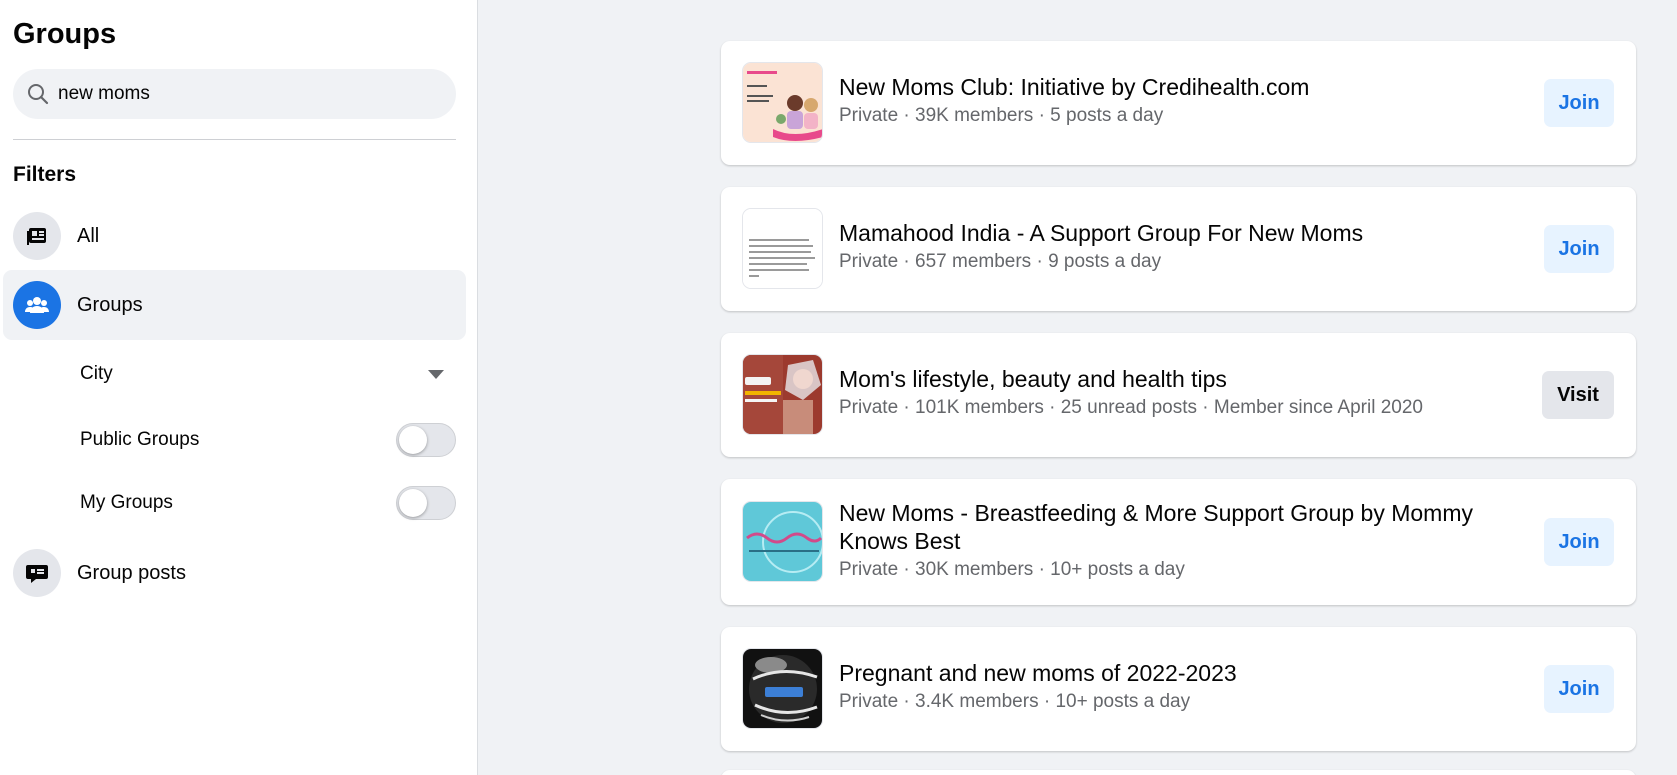 The height and width of the screenshot is (775, 1677). What do you see at coordinates (37, 305) in the screenshot?
I see `groups-icon` at bounding box center [37, 305].